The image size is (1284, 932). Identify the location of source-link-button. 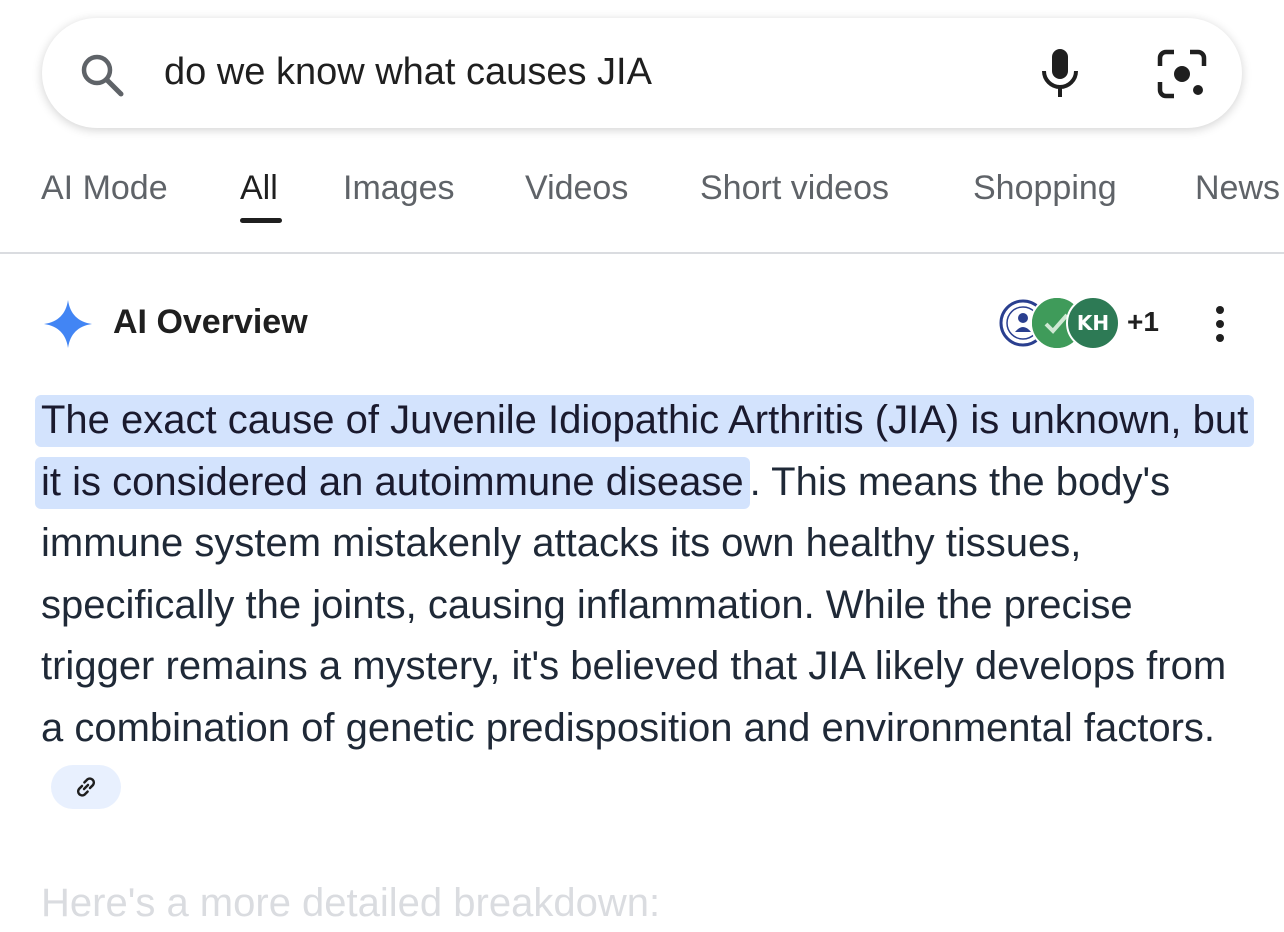
(86, 787).